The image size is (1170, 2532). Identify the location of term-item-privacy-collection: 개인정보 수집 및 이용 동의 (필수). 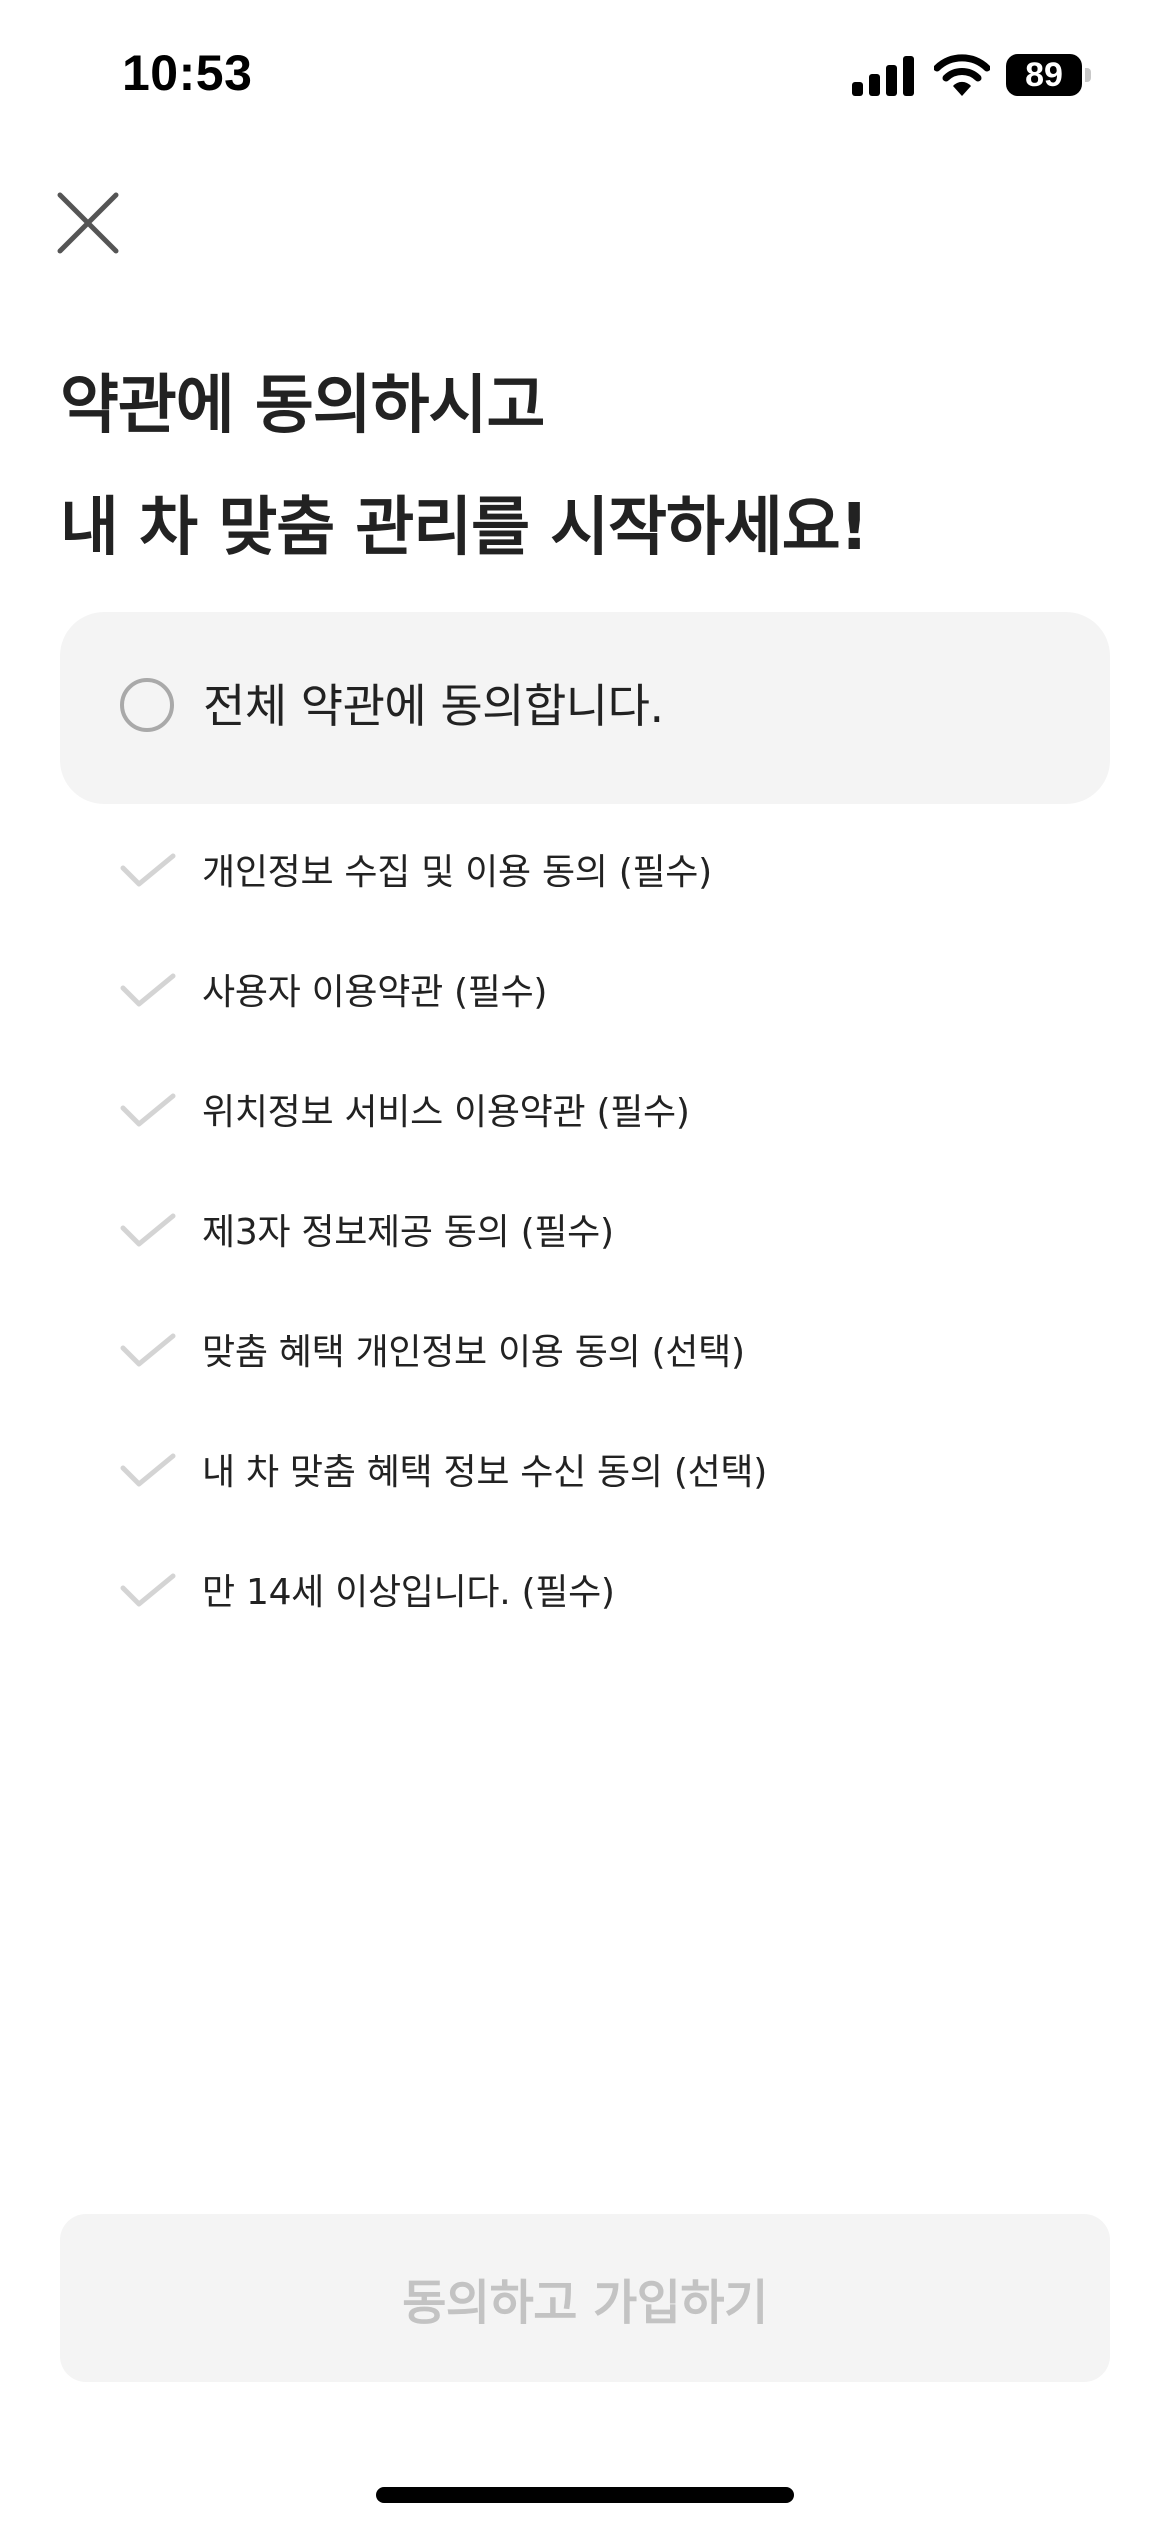
(620, 875).